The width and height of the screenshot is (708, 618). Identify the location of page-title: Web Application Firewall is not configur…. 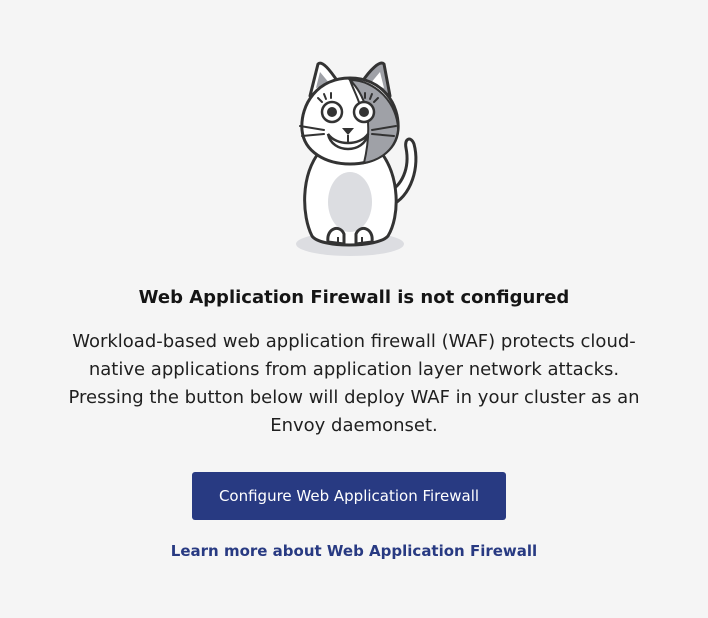
(354, 297).